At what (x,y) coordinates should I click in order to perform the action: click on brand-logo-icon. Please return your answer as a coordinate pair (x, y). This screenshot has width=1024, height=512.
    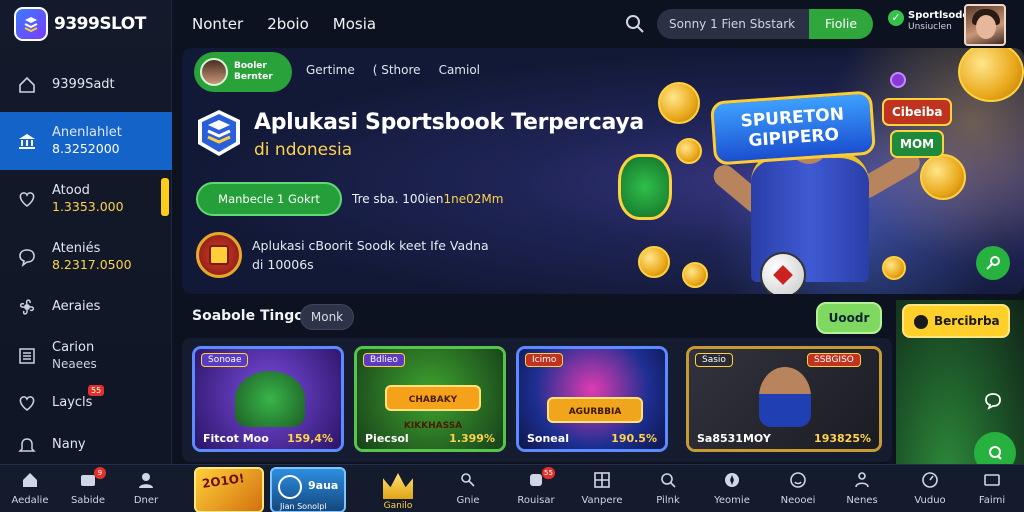
    Looking at the image, I should click on (31, 24).